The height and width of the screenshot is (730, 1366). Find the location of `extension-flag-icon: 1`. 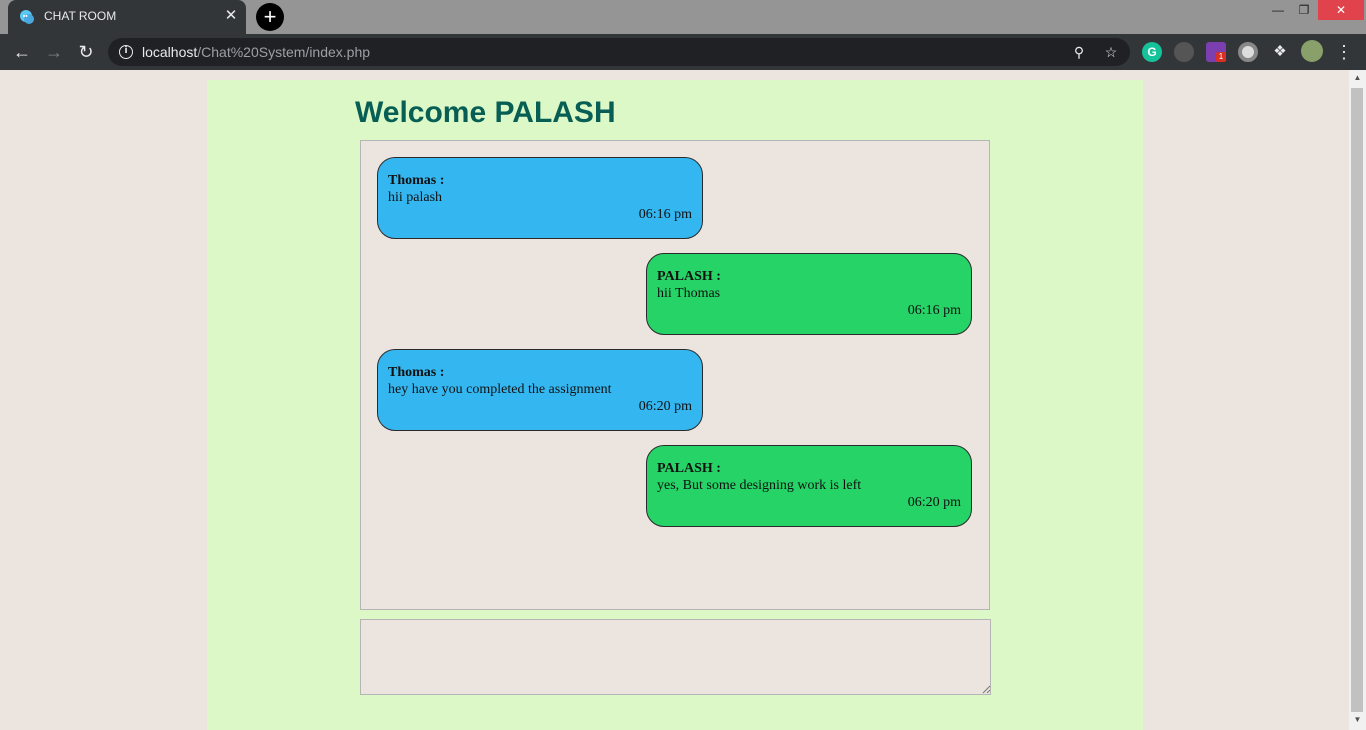

extension-flag-icon: 1 is located at coordinates (1216, 52).